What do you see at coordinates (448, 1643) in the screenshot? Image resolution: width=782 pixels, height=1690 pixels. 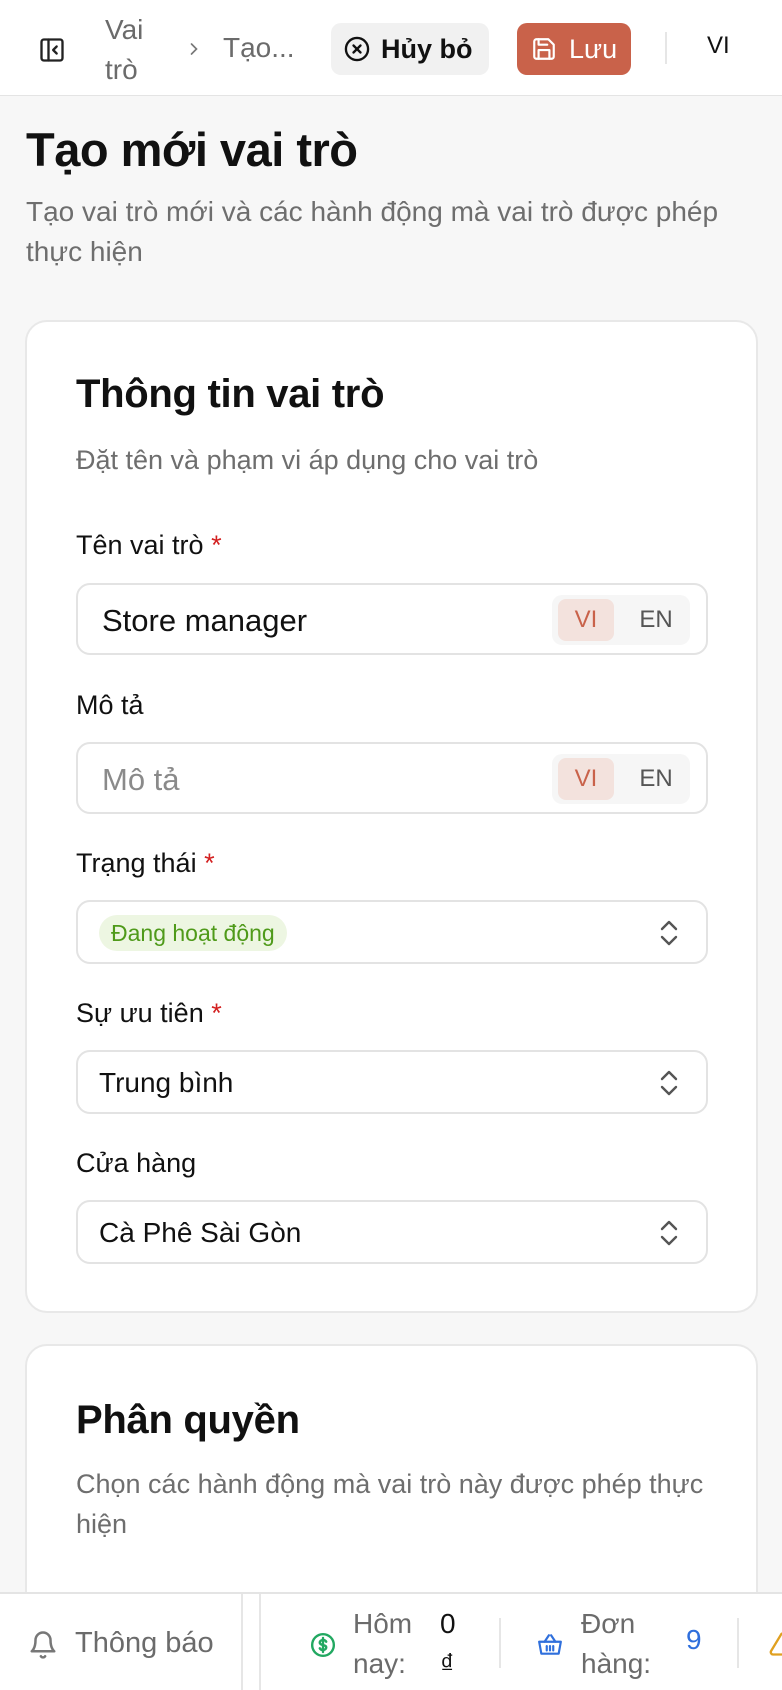 I see `today-revenue-value: 0 ₫` at bounding box center [448, 1643].